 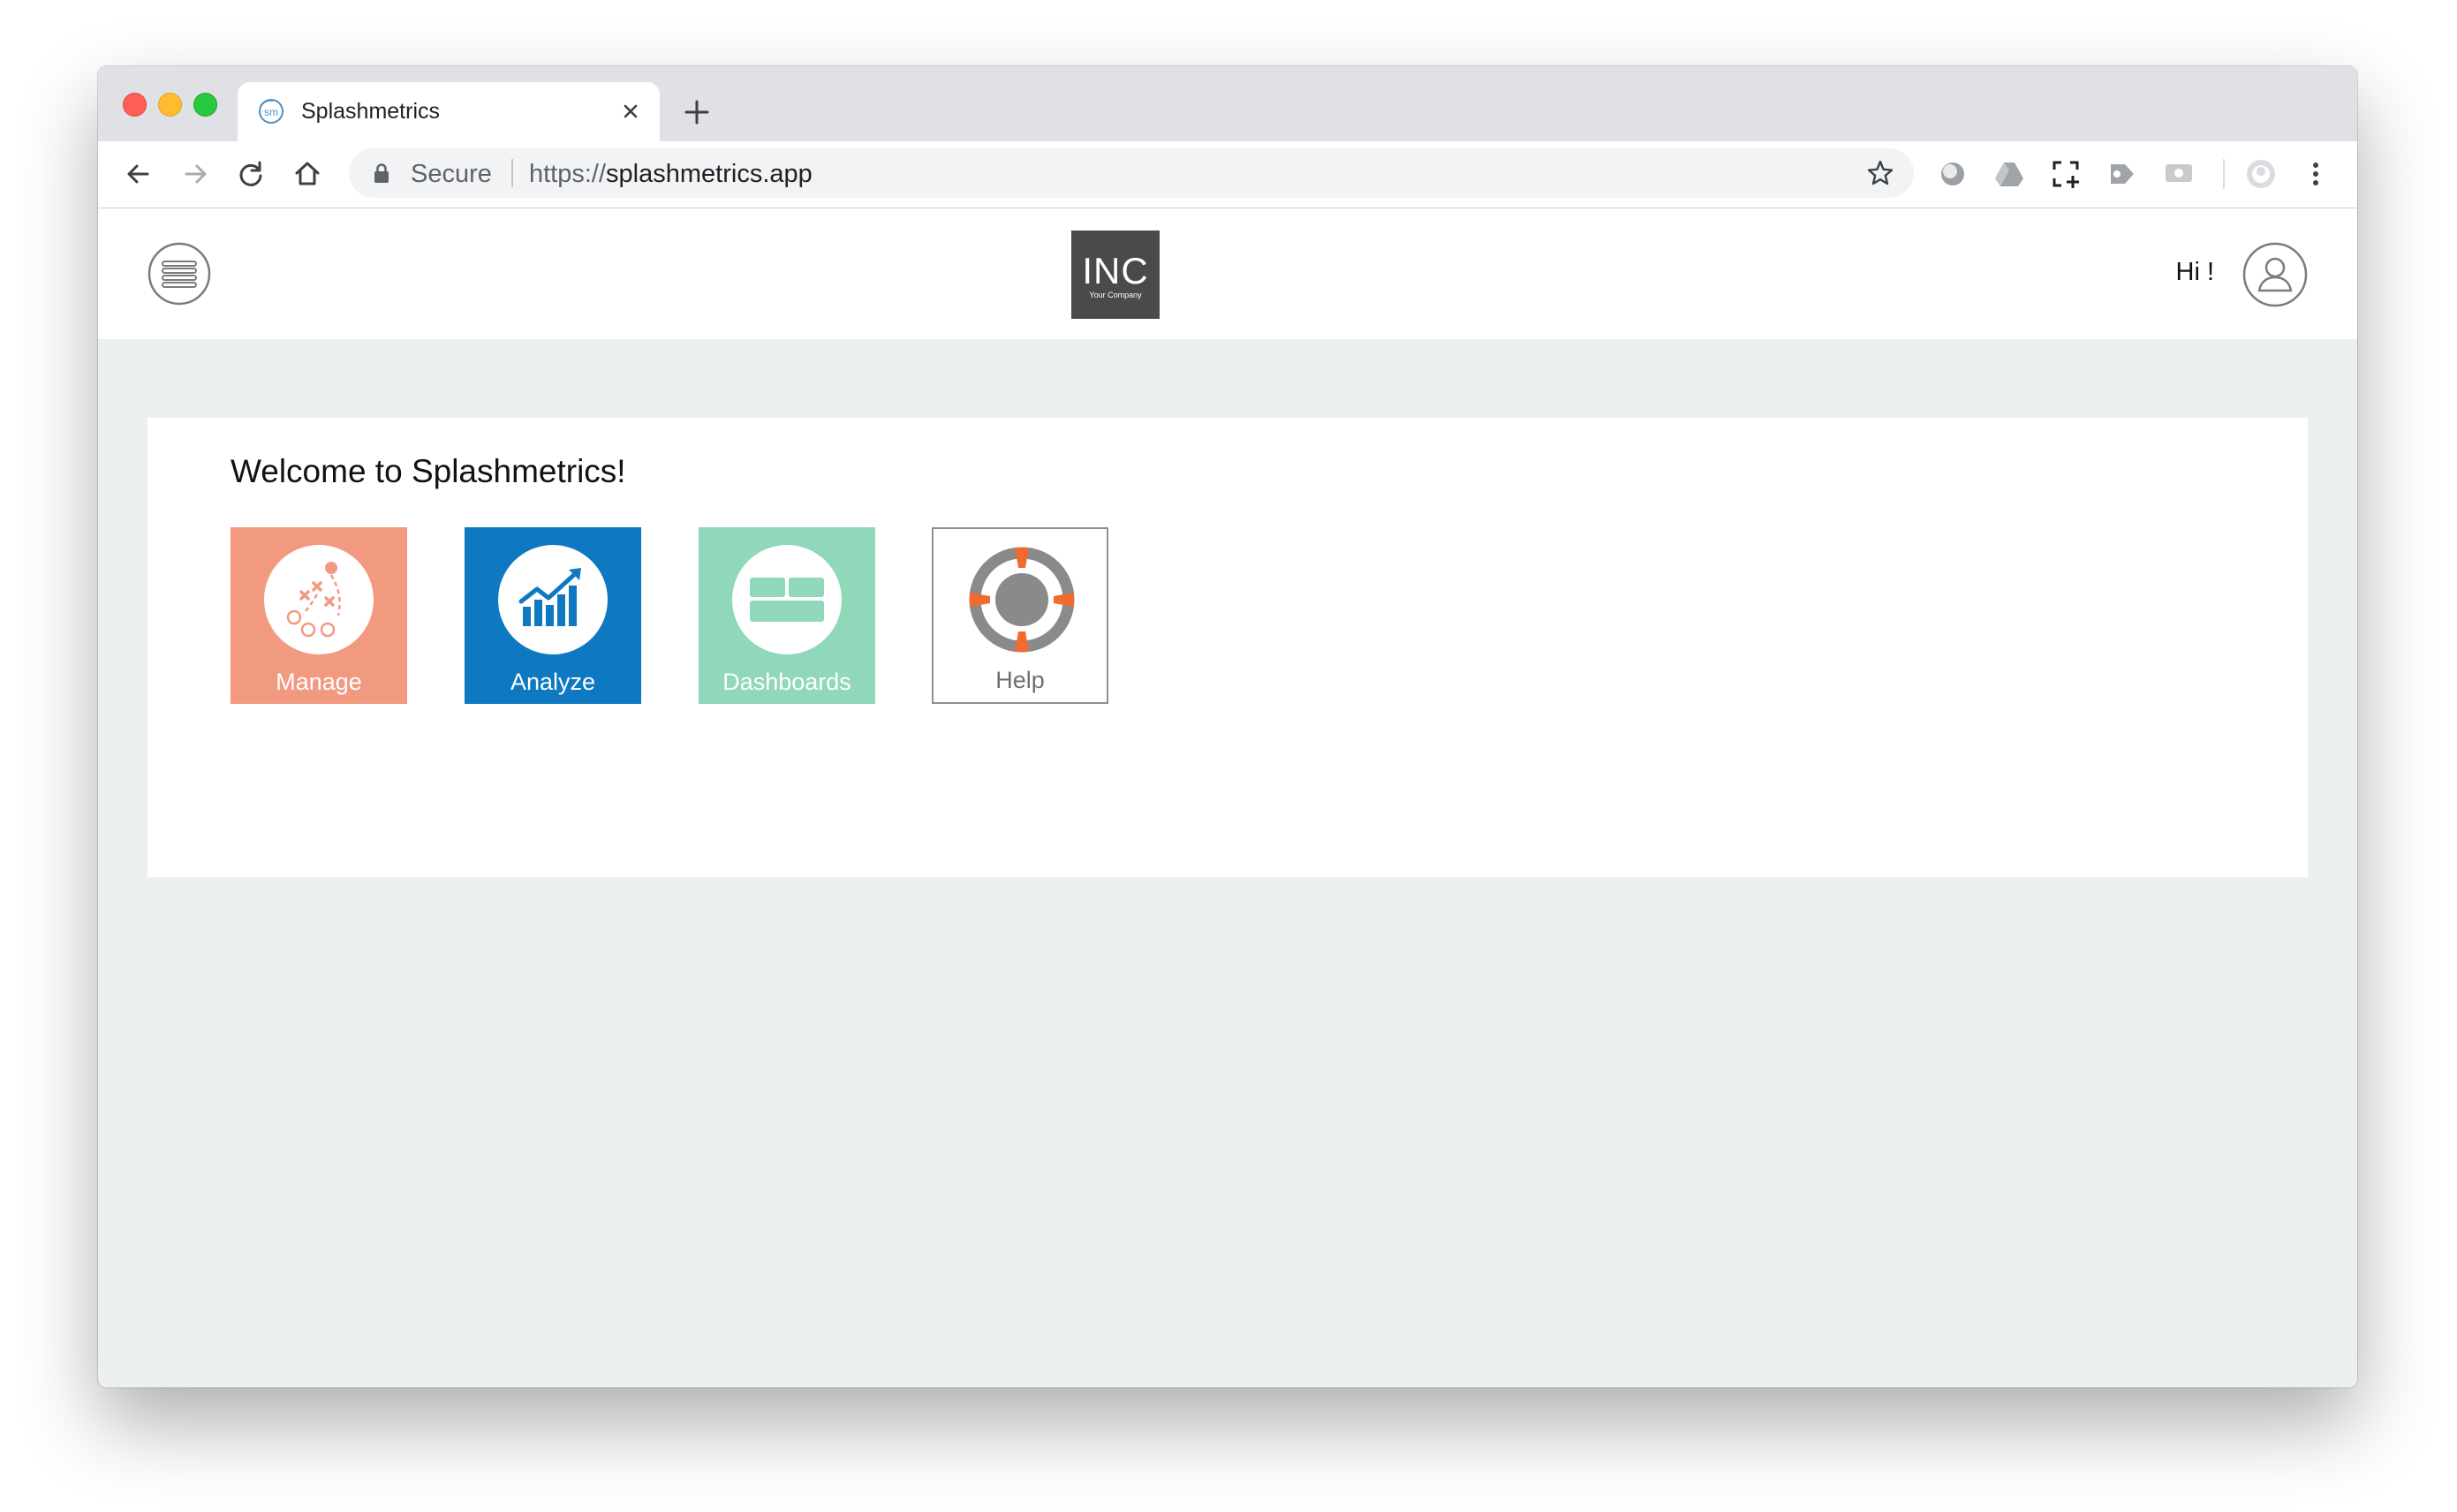 What do you see at coordinates (2179, 174) in the screenshot?
I see `extension-screen-icon` at bounding box center [2179, 174].